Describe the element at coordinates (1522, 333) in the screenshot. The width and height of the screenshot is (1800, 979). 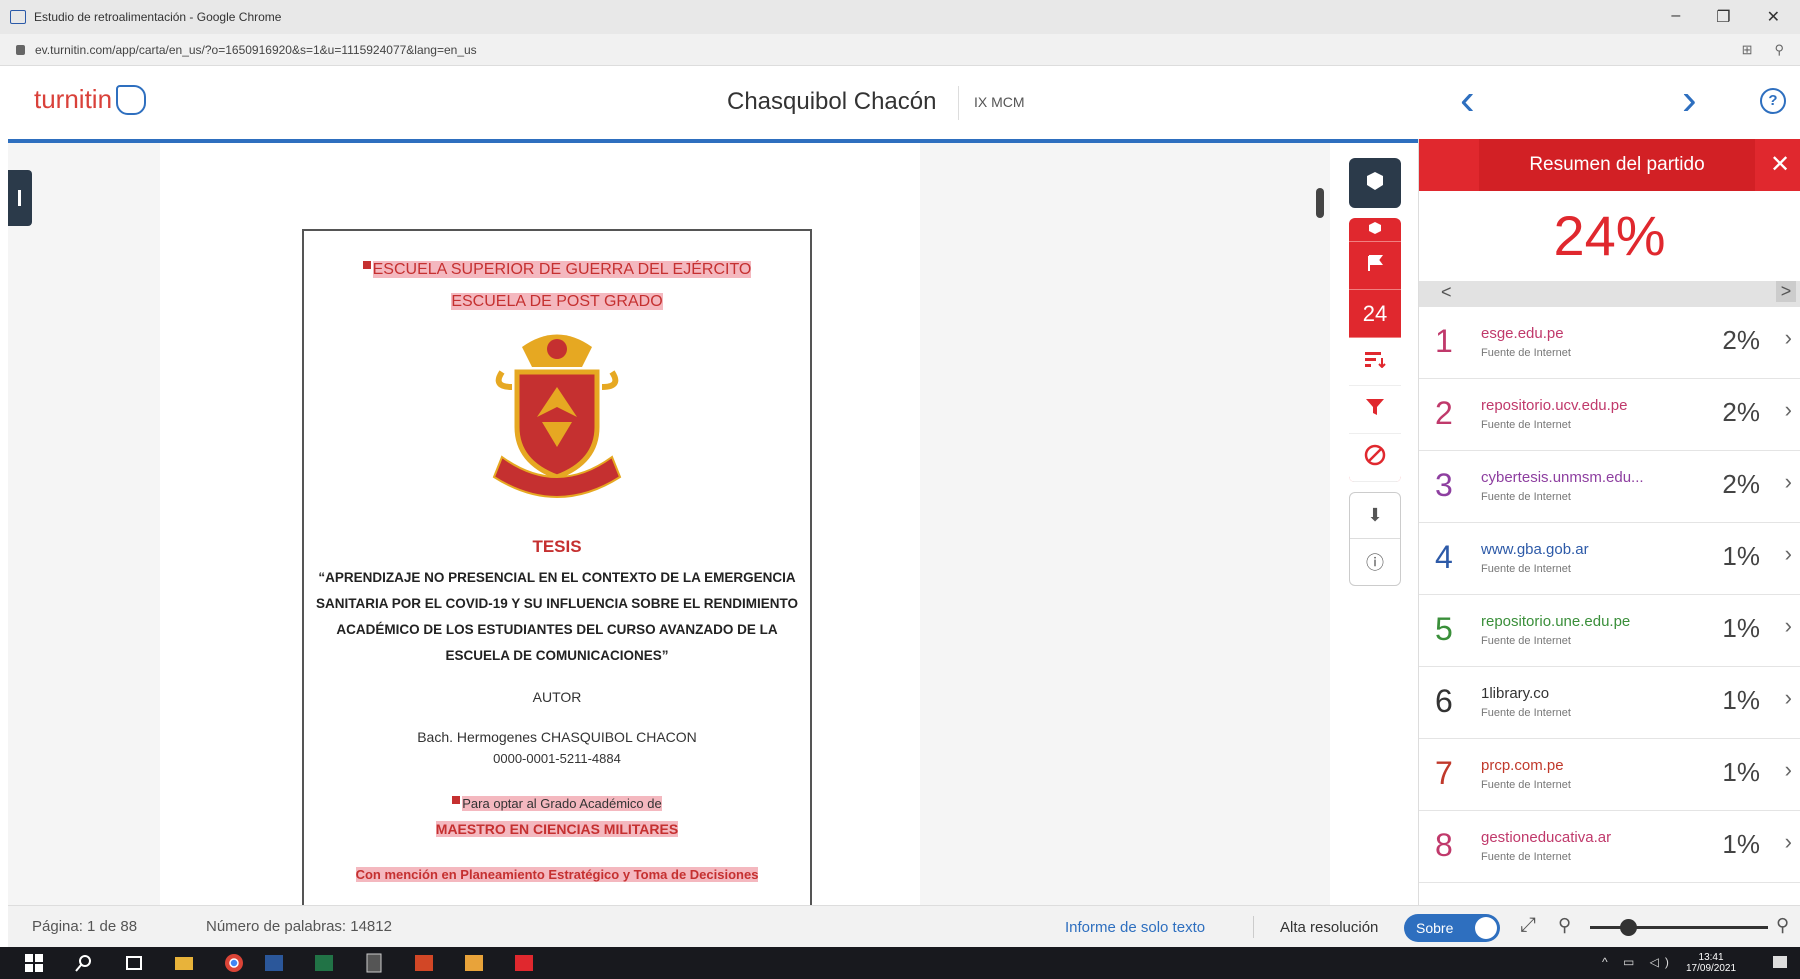
I see `source-name: esge.edu.pe` at that location.